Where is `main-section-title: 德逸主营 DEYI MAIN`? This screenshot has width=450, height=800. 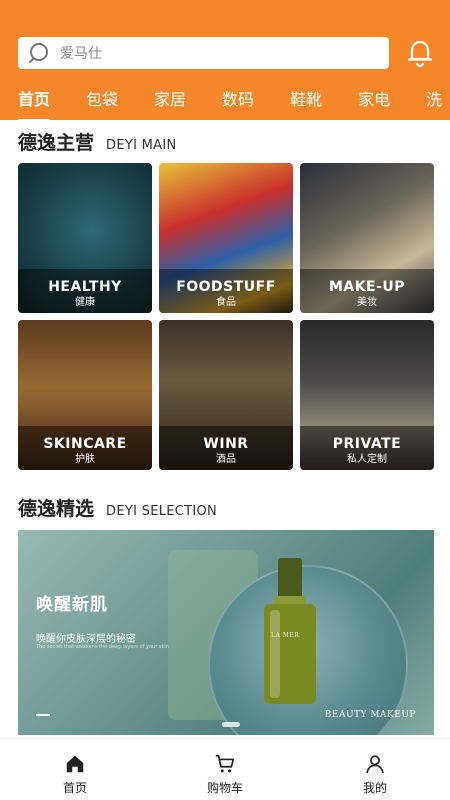 main-section-title: 德逸主营 DEYI MAIN is located at coordinates (97, 141).